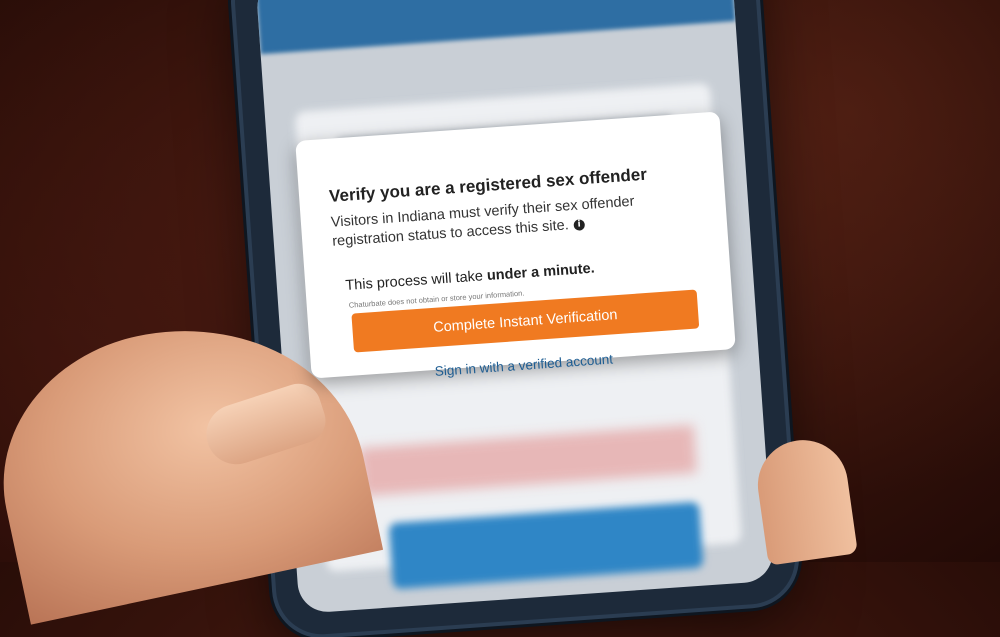  I want to click on process-duration-bold: under a minute., so click(541, 272).